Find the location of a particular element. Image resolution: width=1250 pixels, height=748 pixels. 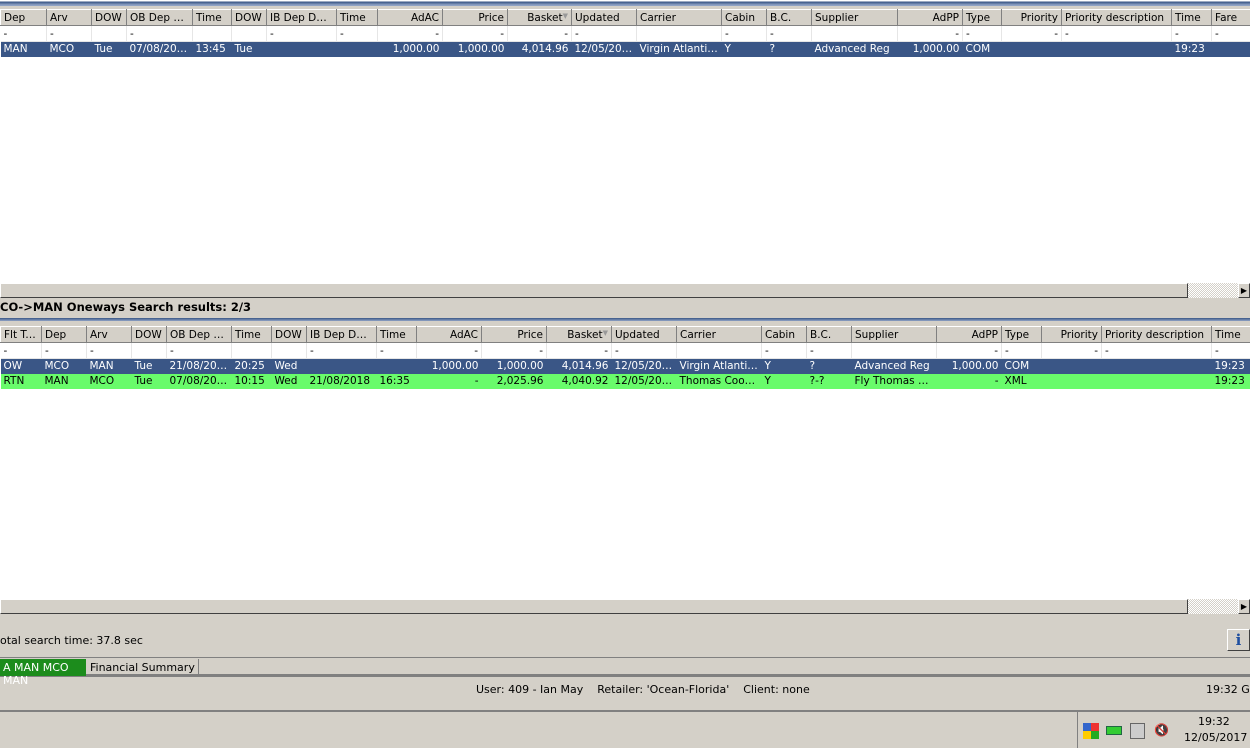

scrollbar-track is located at coordinates (1213, 290).